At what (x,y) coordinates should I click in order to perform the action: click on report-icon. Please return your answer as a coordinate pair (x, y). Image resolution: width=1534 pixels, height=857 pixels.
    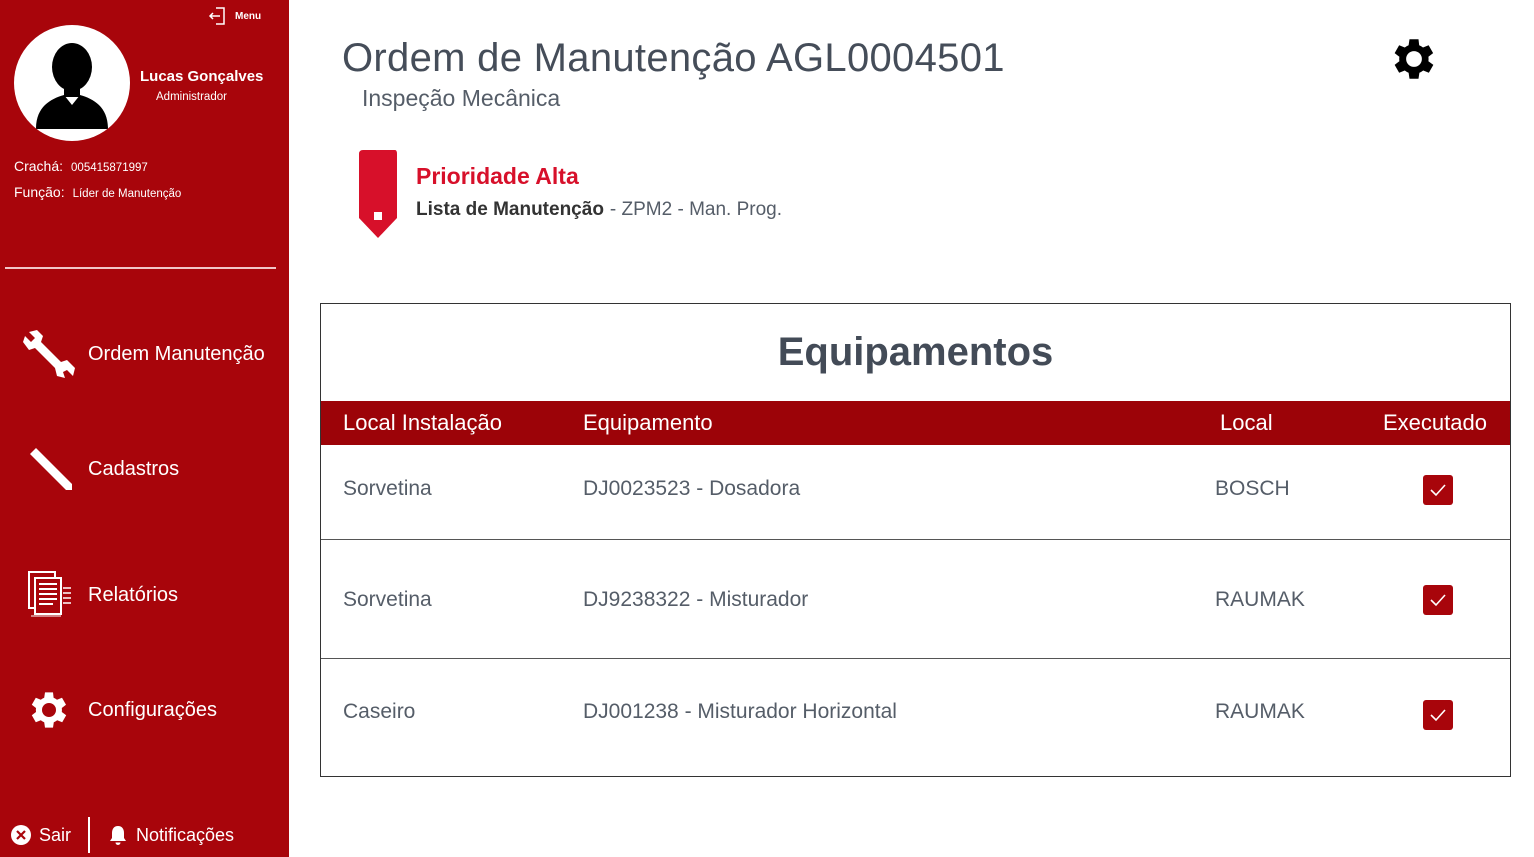
    Looking at the image, I should click on (49, 595).